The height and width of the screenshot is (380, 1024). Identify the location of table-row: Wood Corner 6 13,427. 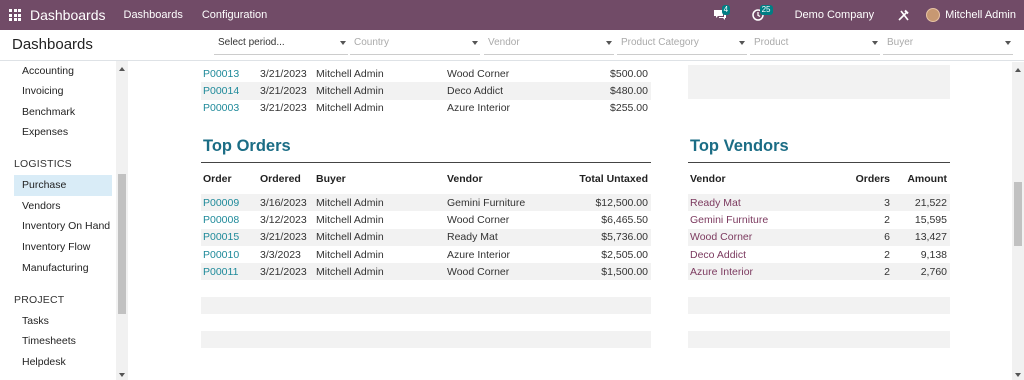
(819, 237).